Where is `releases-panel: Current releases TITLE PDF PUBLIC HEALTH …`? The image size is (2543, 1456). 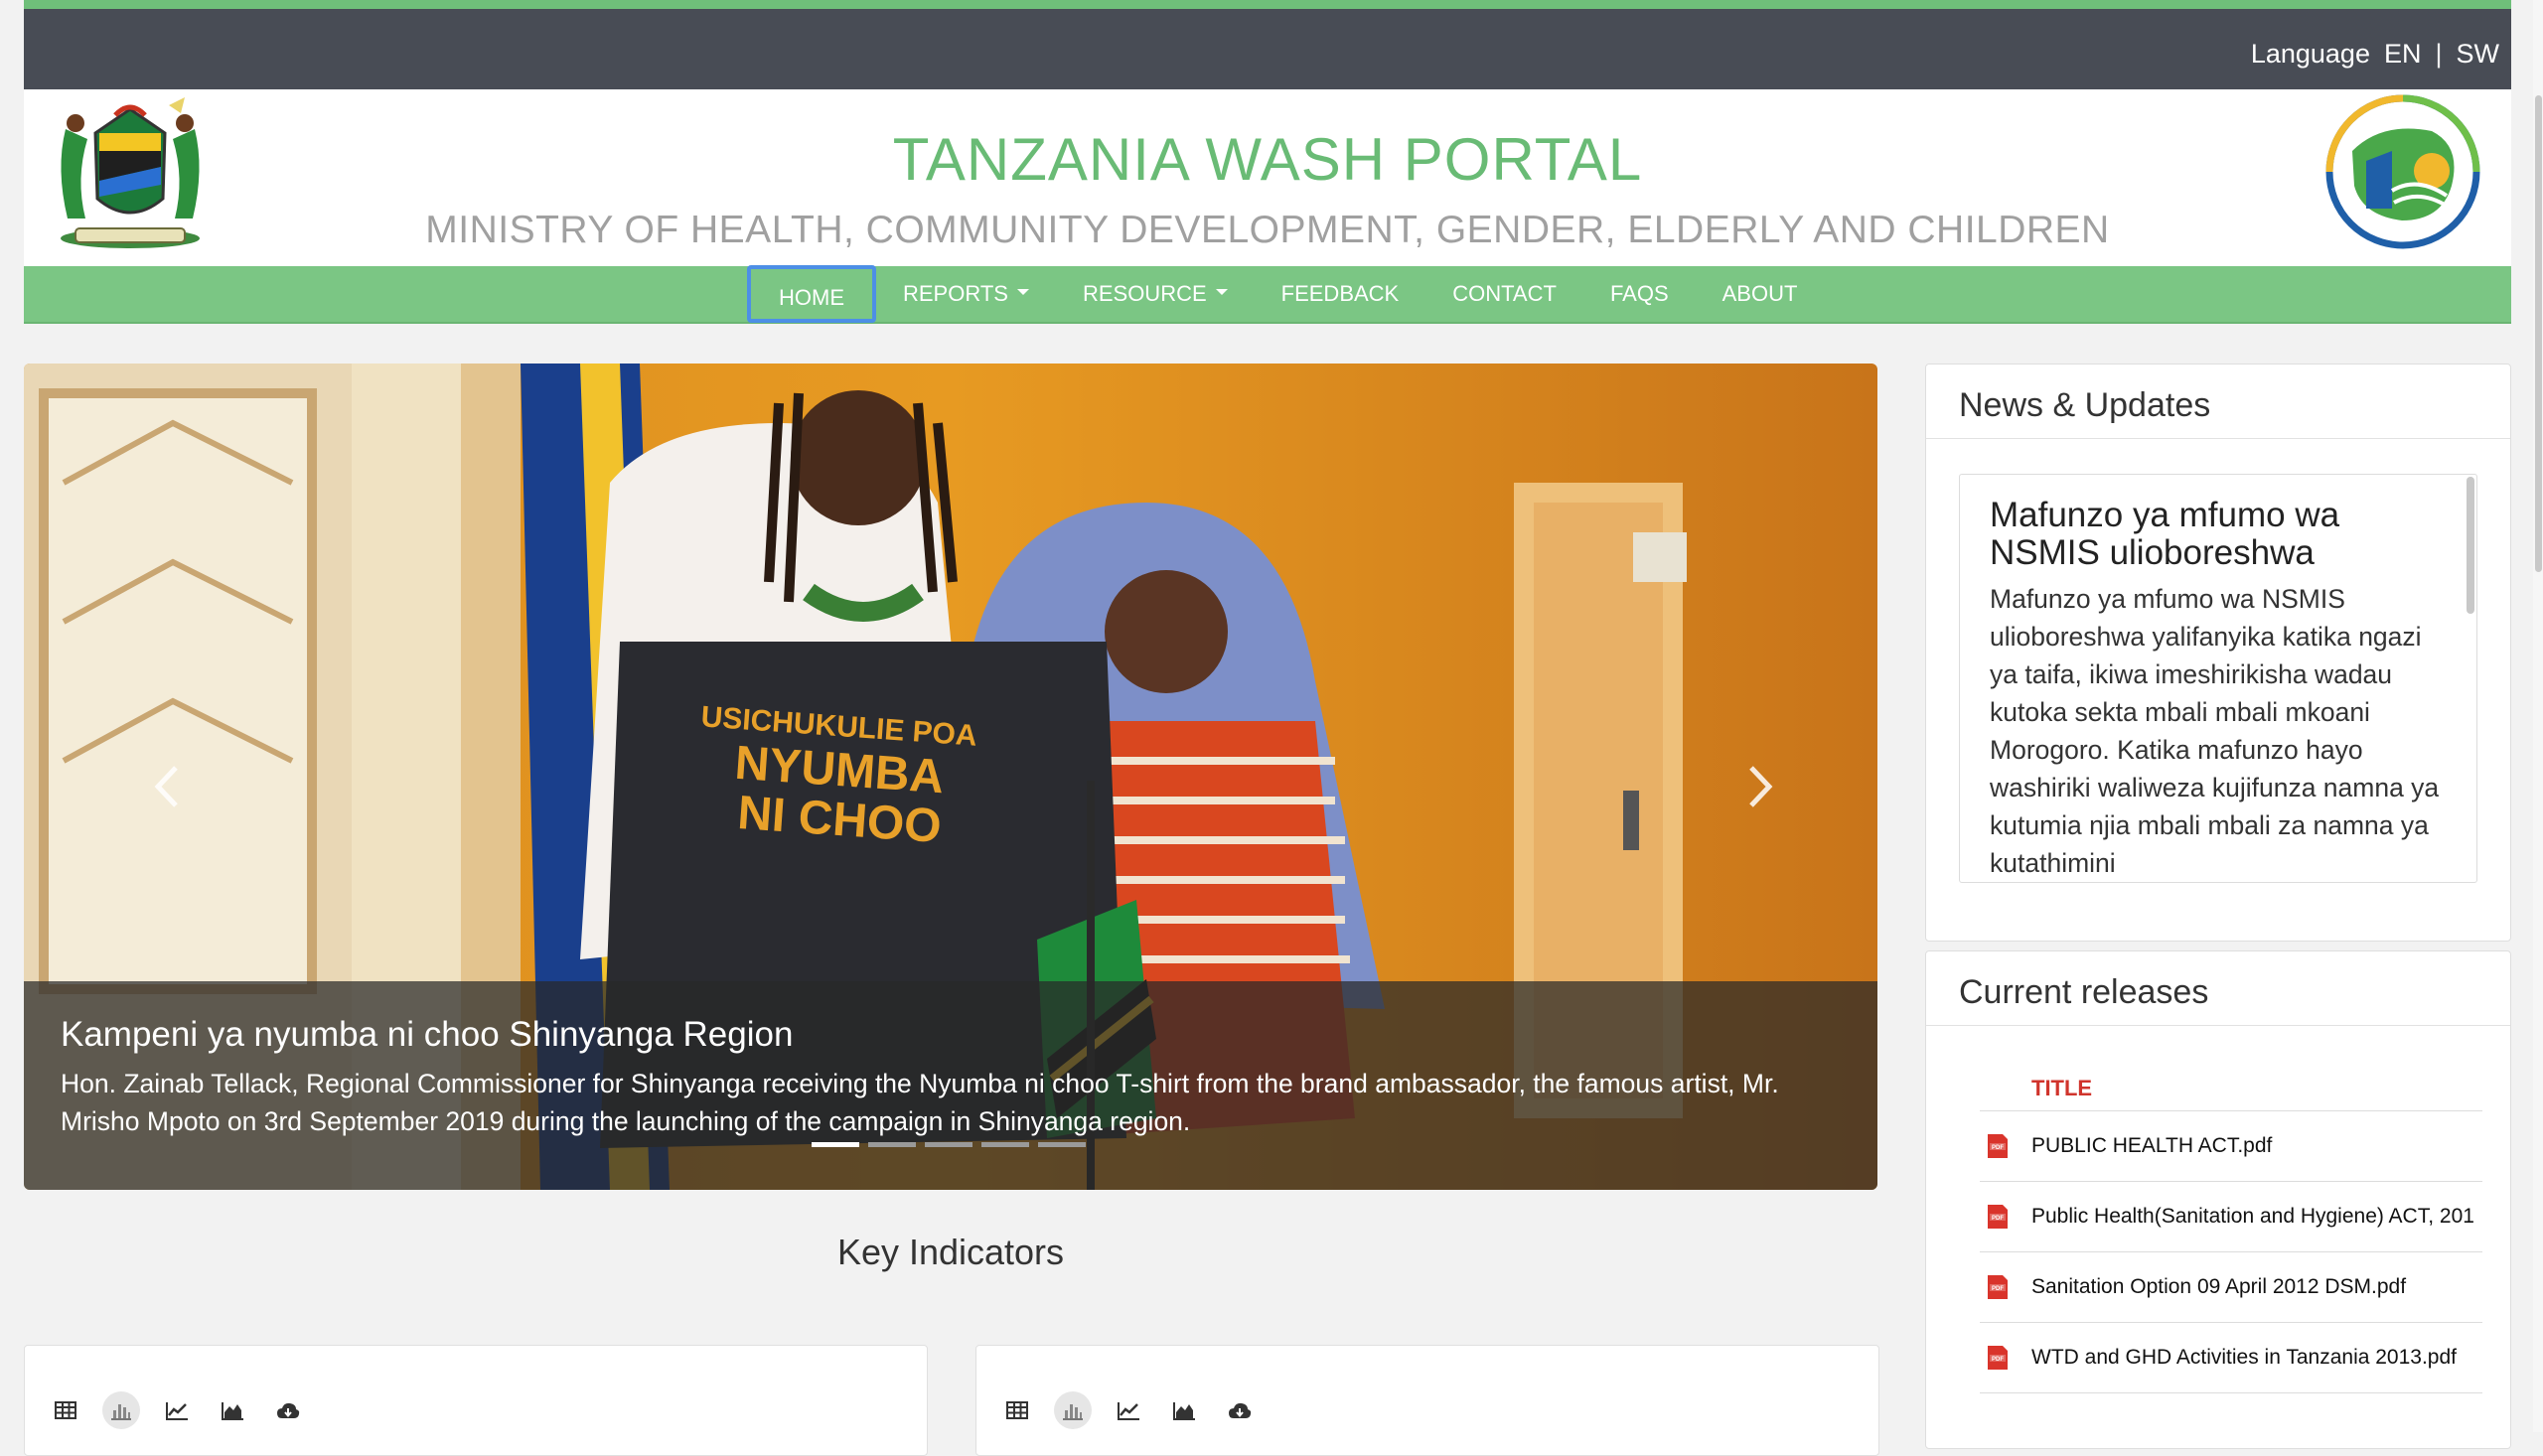 releases-panel: Current releases TITLE PDF PUBLIC HEALTH … is located at coordinates (2218, 1199).